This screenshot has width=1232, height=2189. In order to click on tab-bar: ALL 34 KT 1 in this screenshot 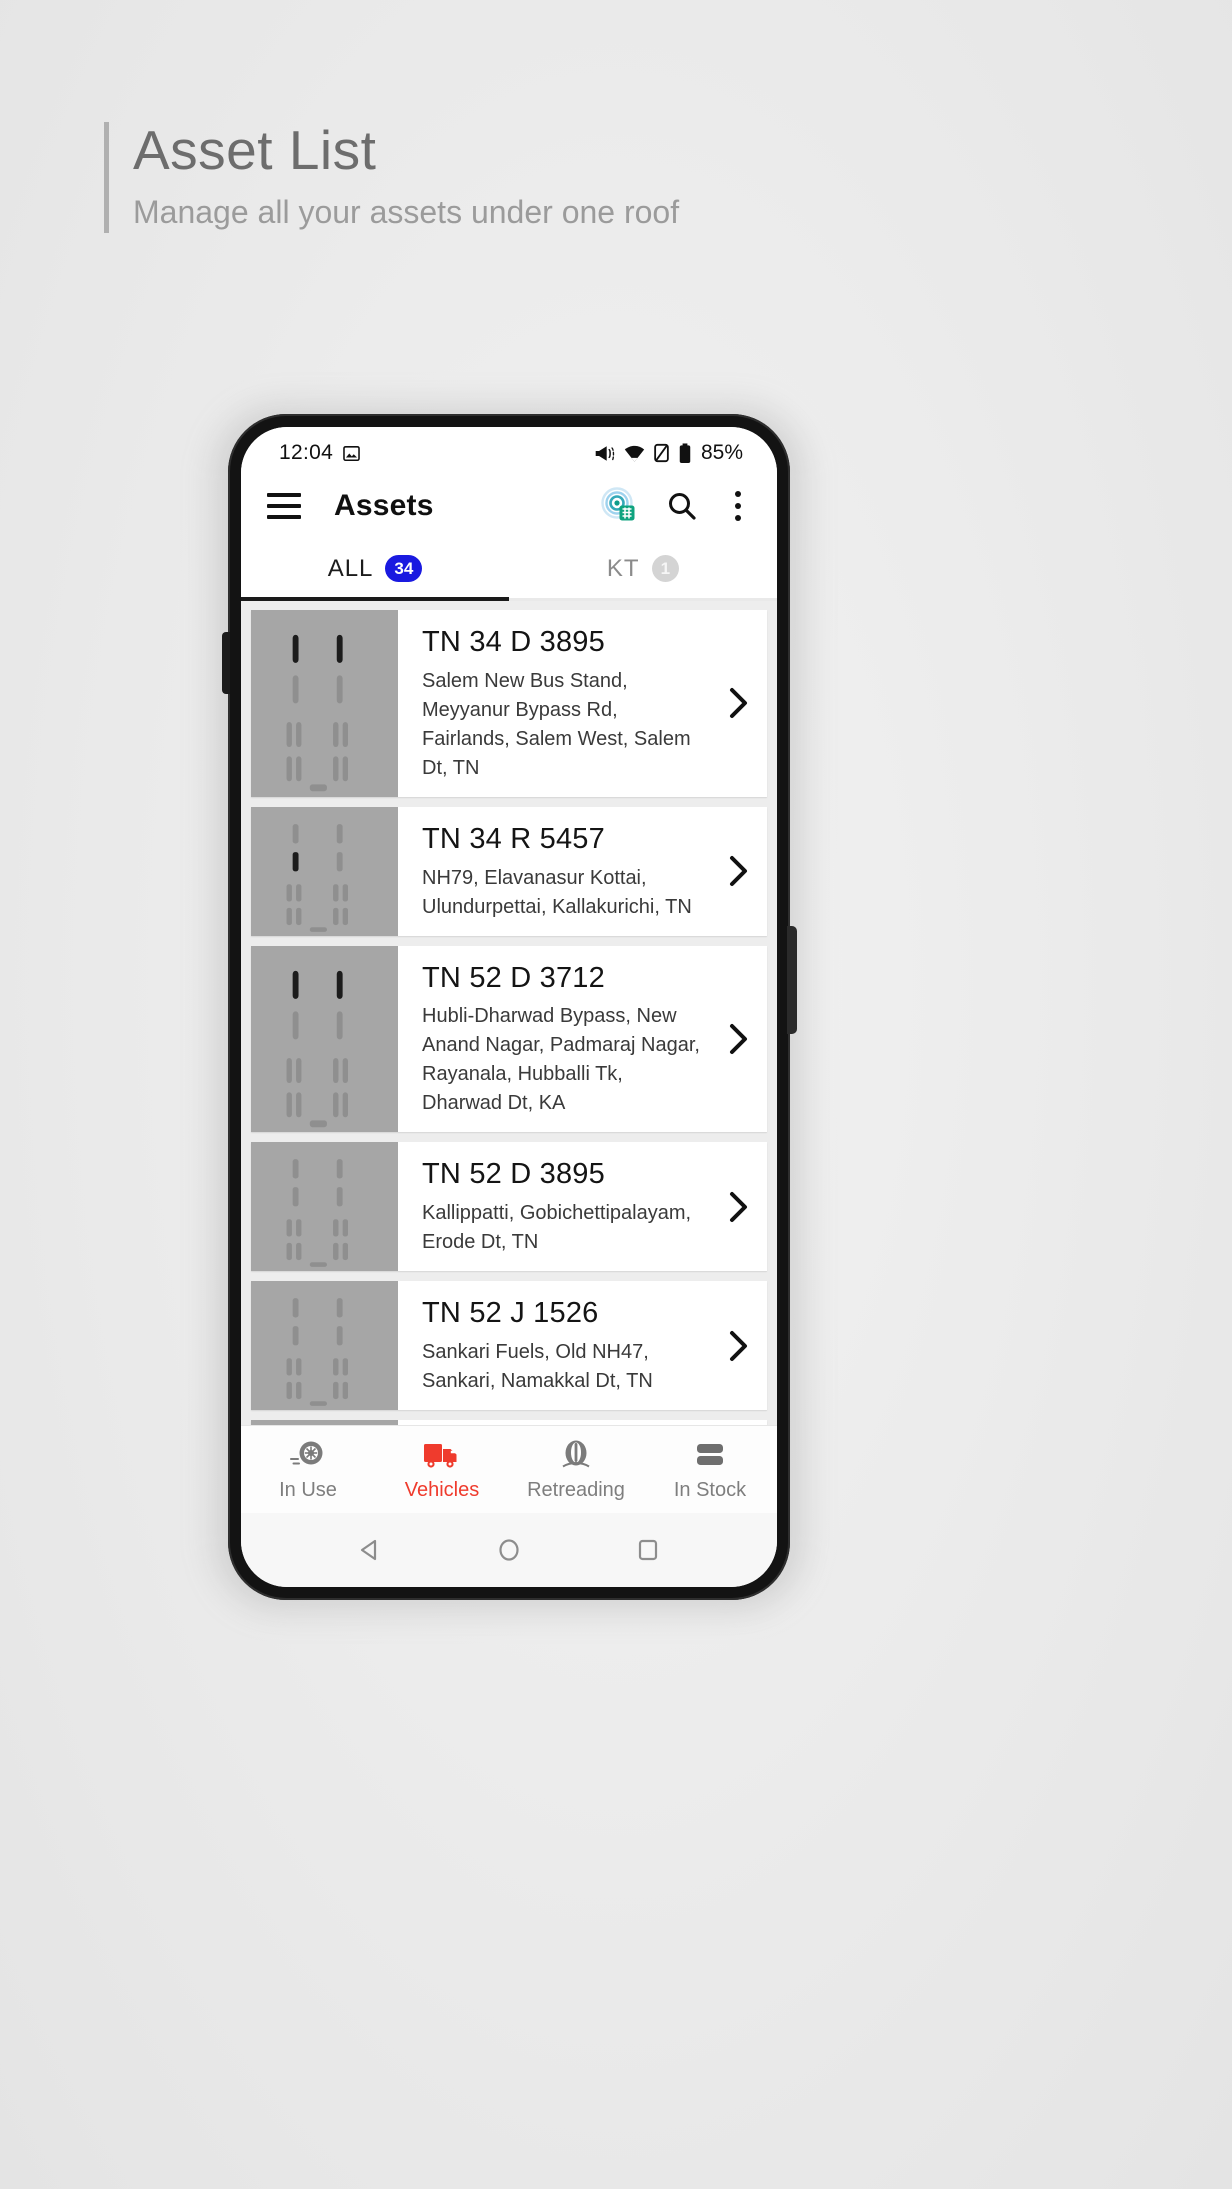, I will do `click(509, 570)`.